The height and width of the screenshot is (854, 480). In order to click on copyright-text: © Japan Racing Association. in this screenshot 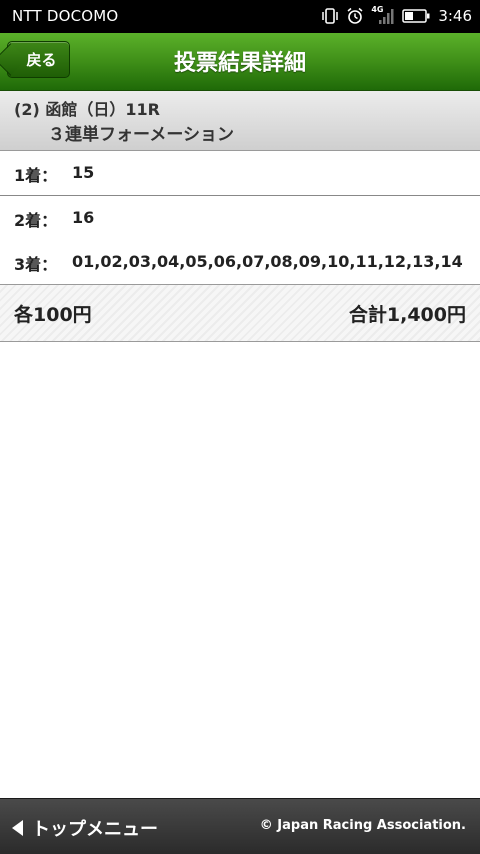, I will do `click(362, 825)`.